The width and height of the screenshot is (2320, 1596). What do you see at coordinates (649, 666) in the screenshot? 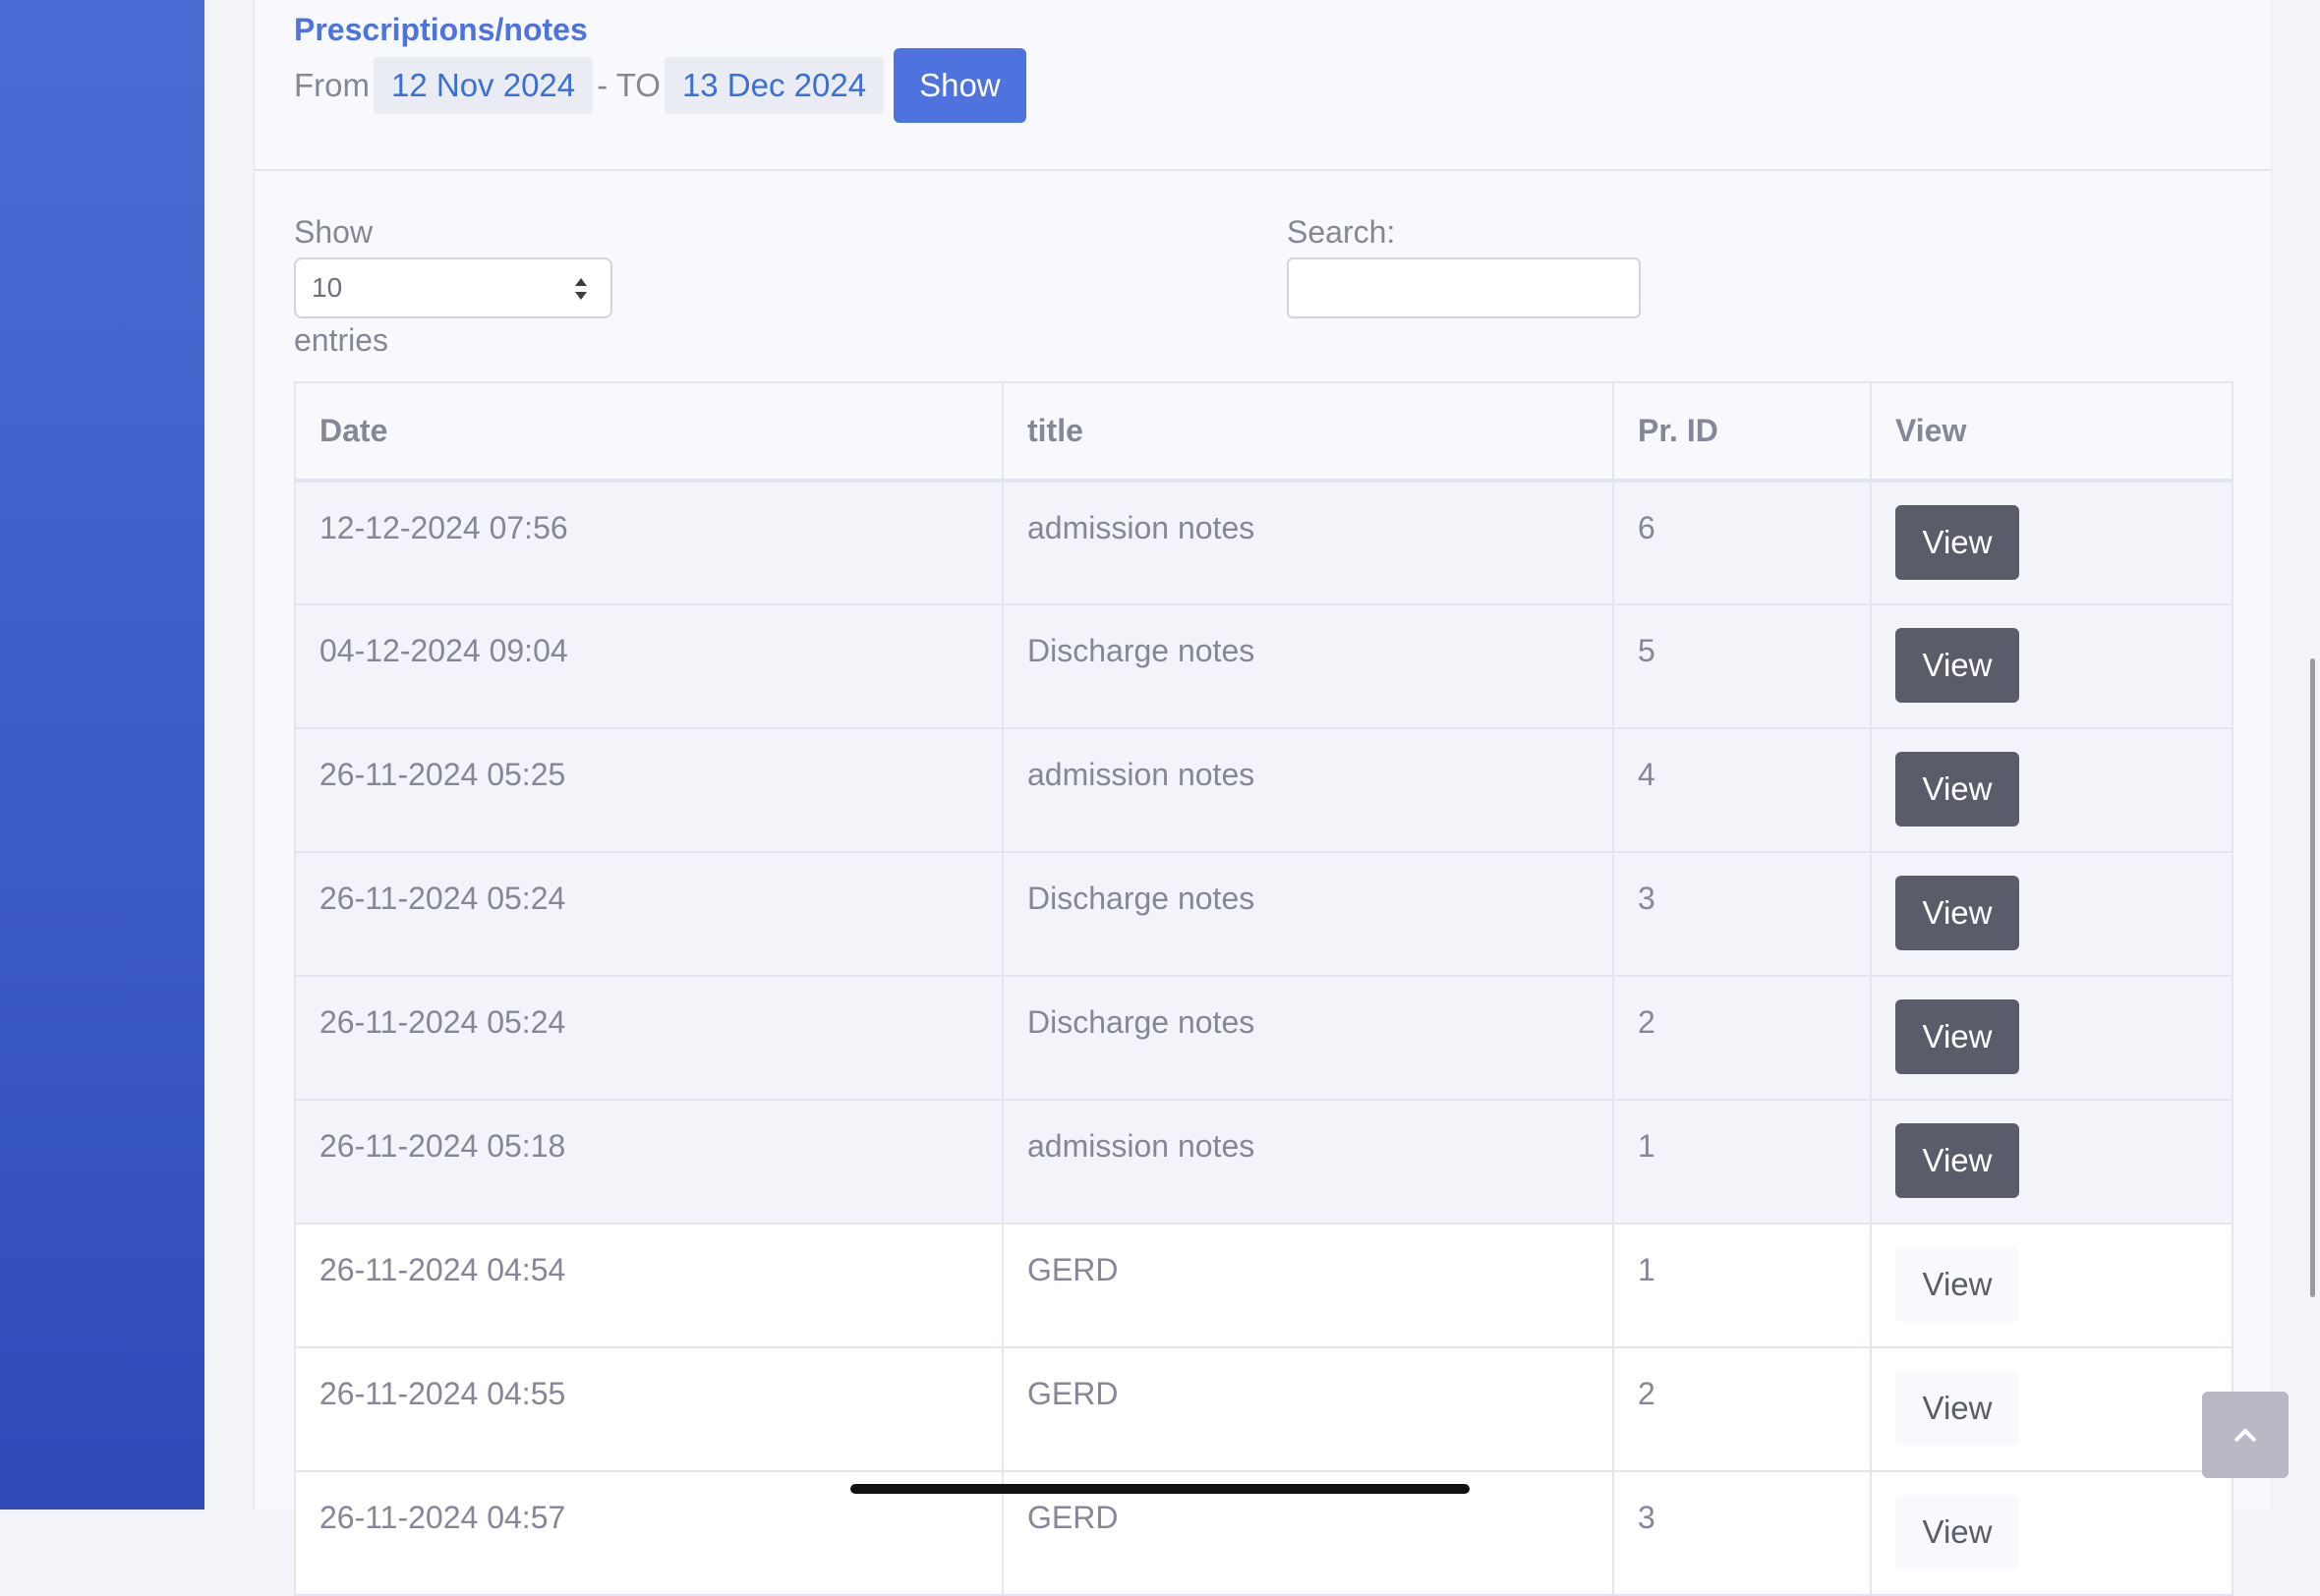
I see `cell-date: 04-12-2024 09:04` at bounding box center [649, 666].